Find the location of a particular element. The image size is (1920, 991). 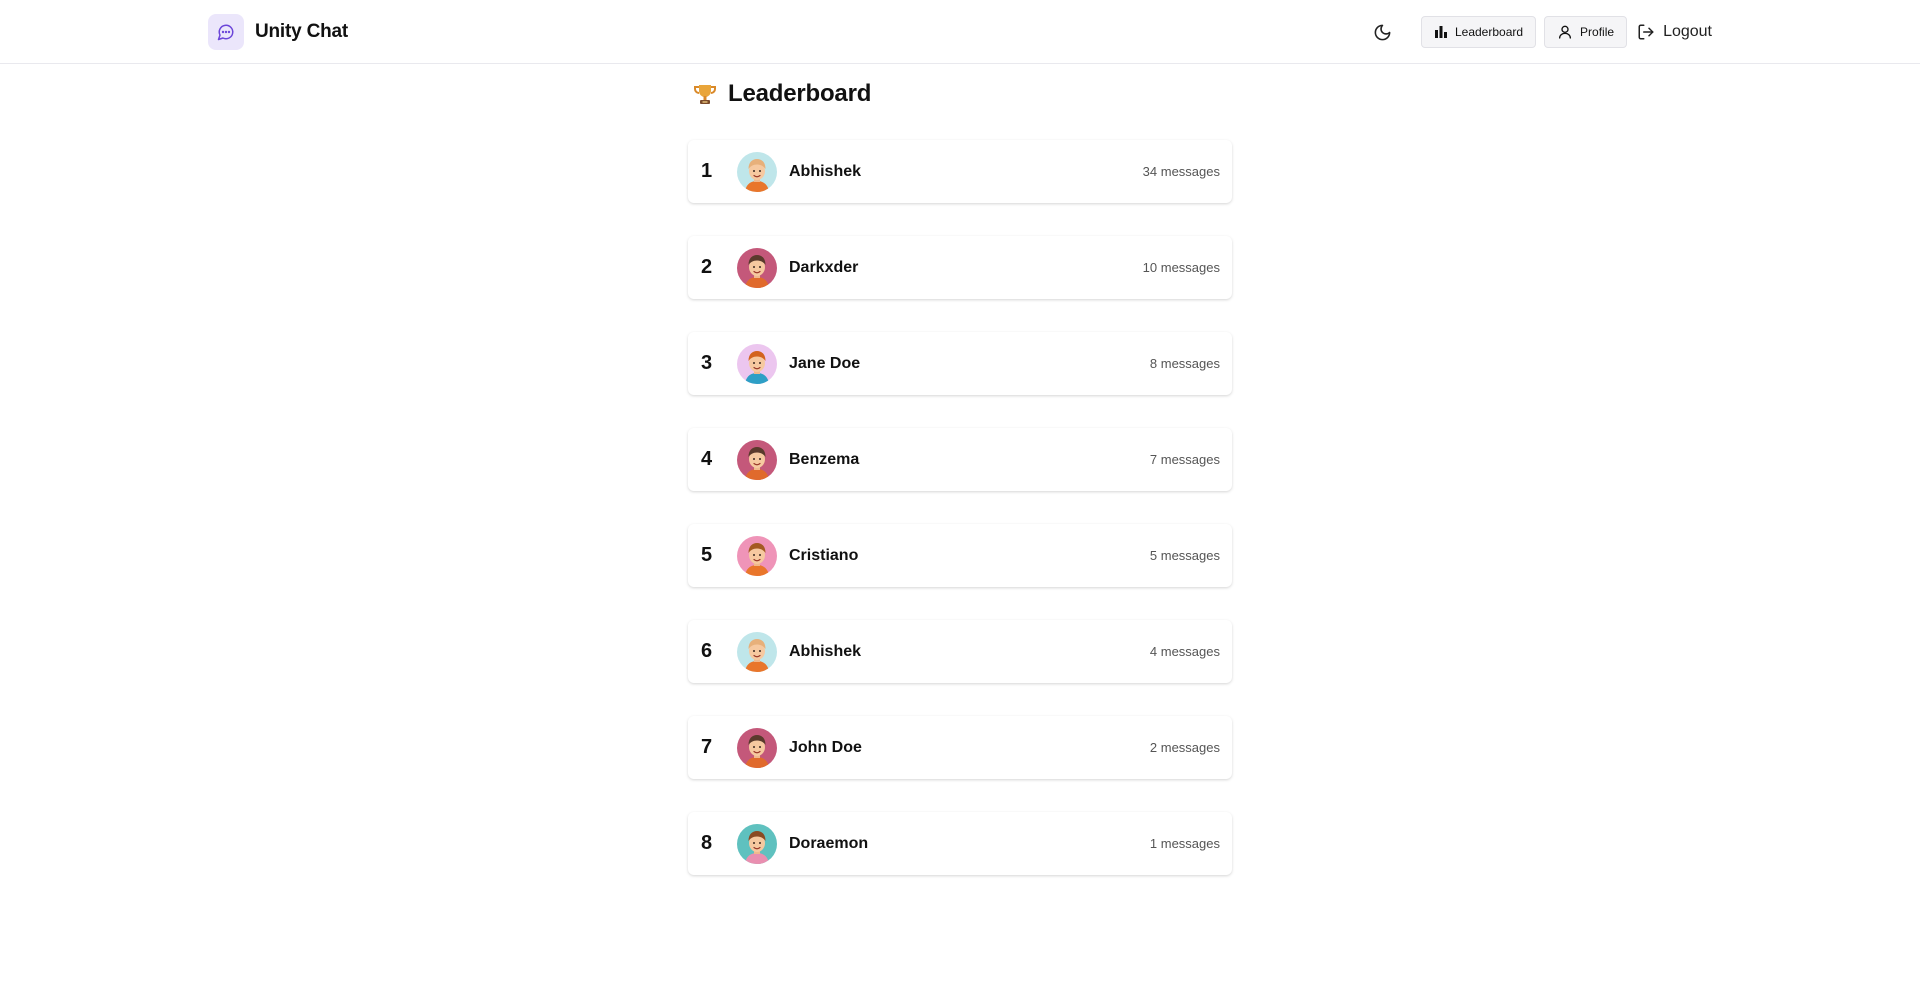

message-count: 5 messages is located at coordinates (1184, 555).